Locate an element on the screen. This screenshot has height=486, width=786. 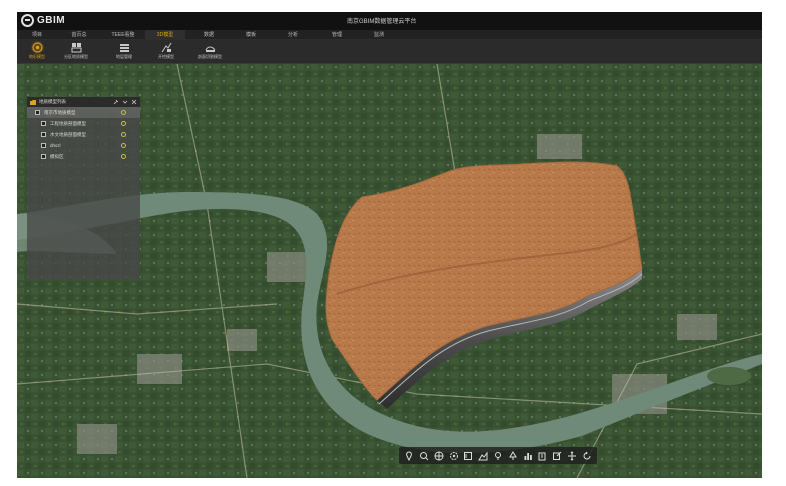
toolbar-button-label: 地层管理 is located at coordinates (124, 56).